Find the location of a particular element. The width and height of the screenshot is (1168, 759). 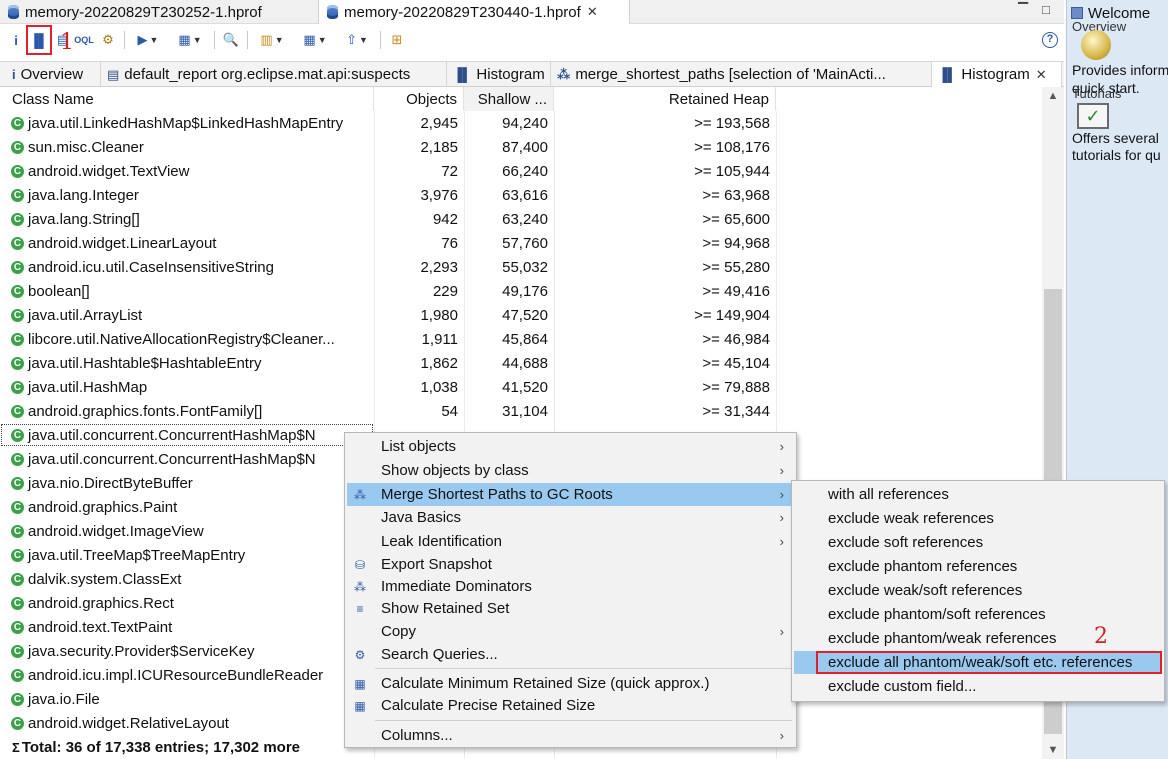

minimize-icon: ▔ is located at coordinates (1023, 10).